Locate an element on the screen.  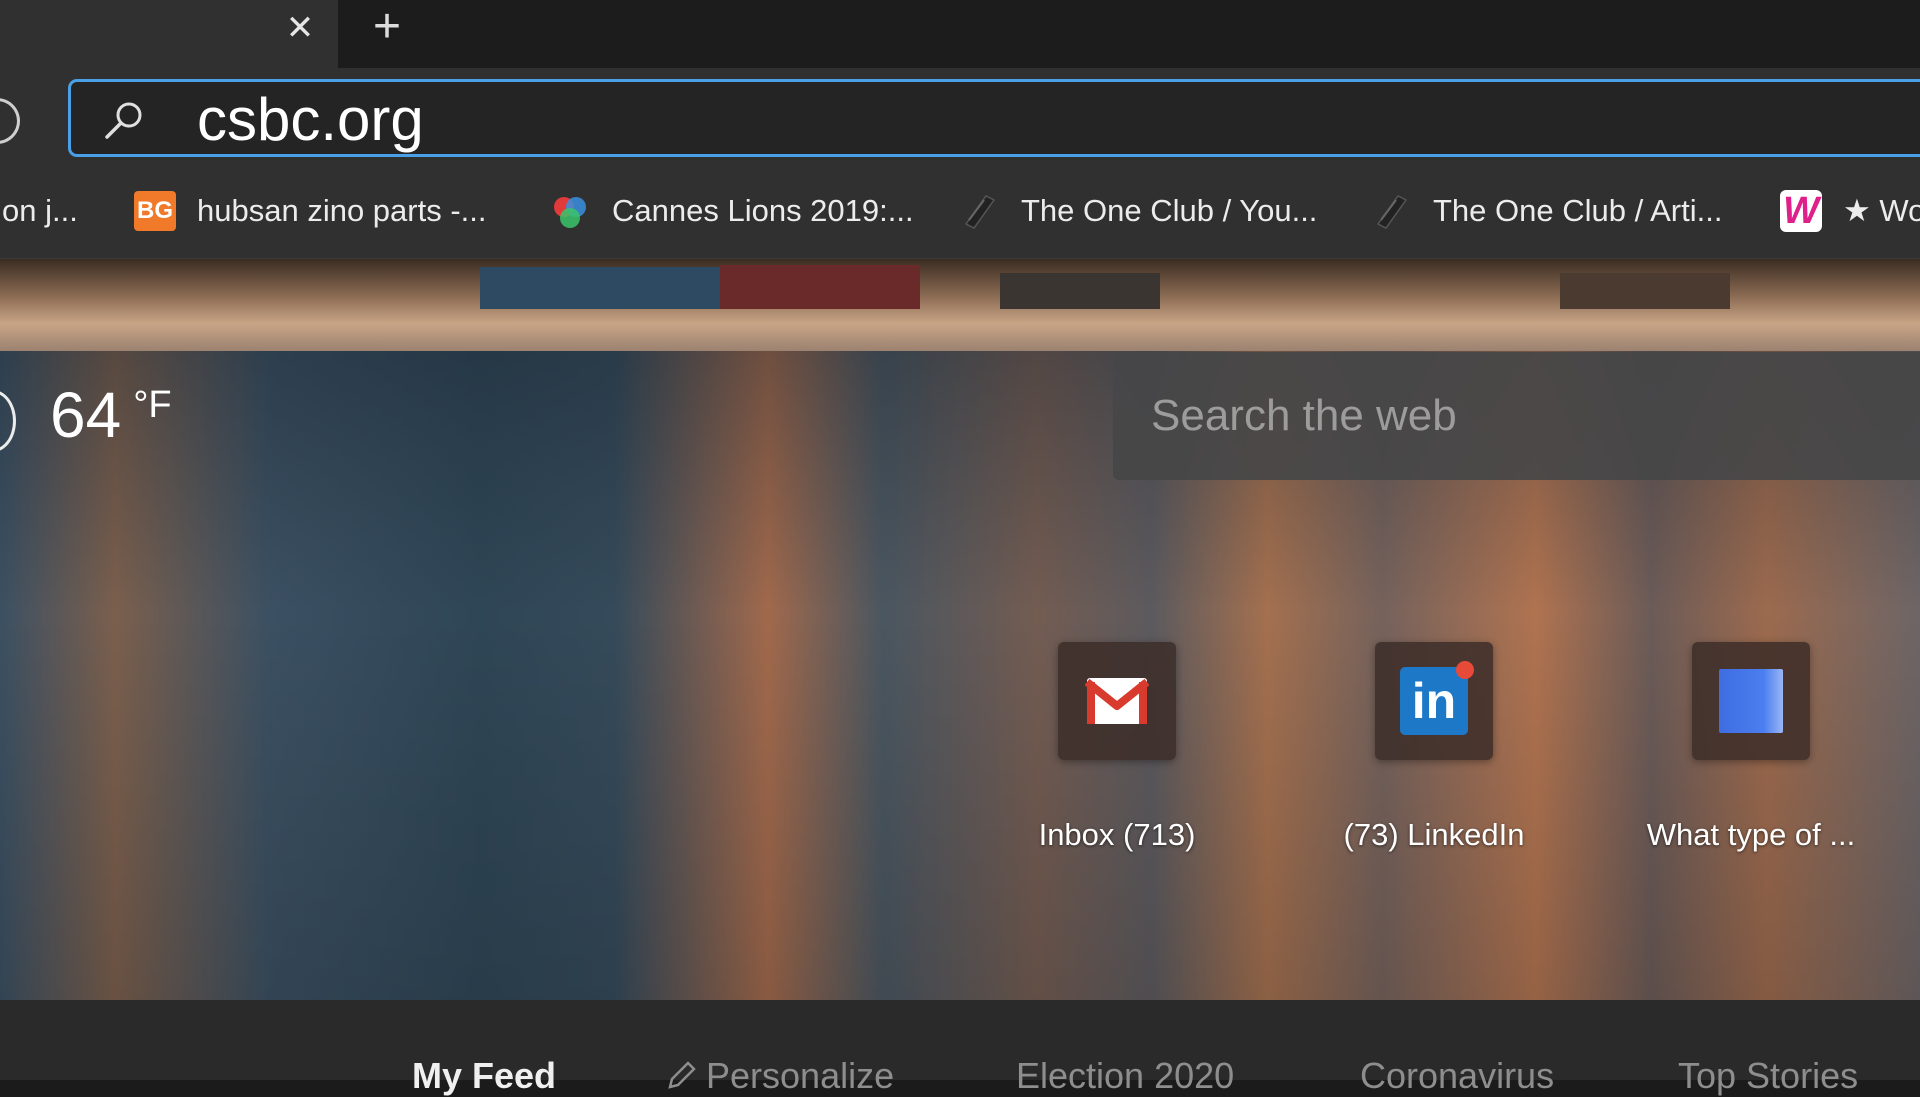
search-icon is located at coordinates (123, 120).